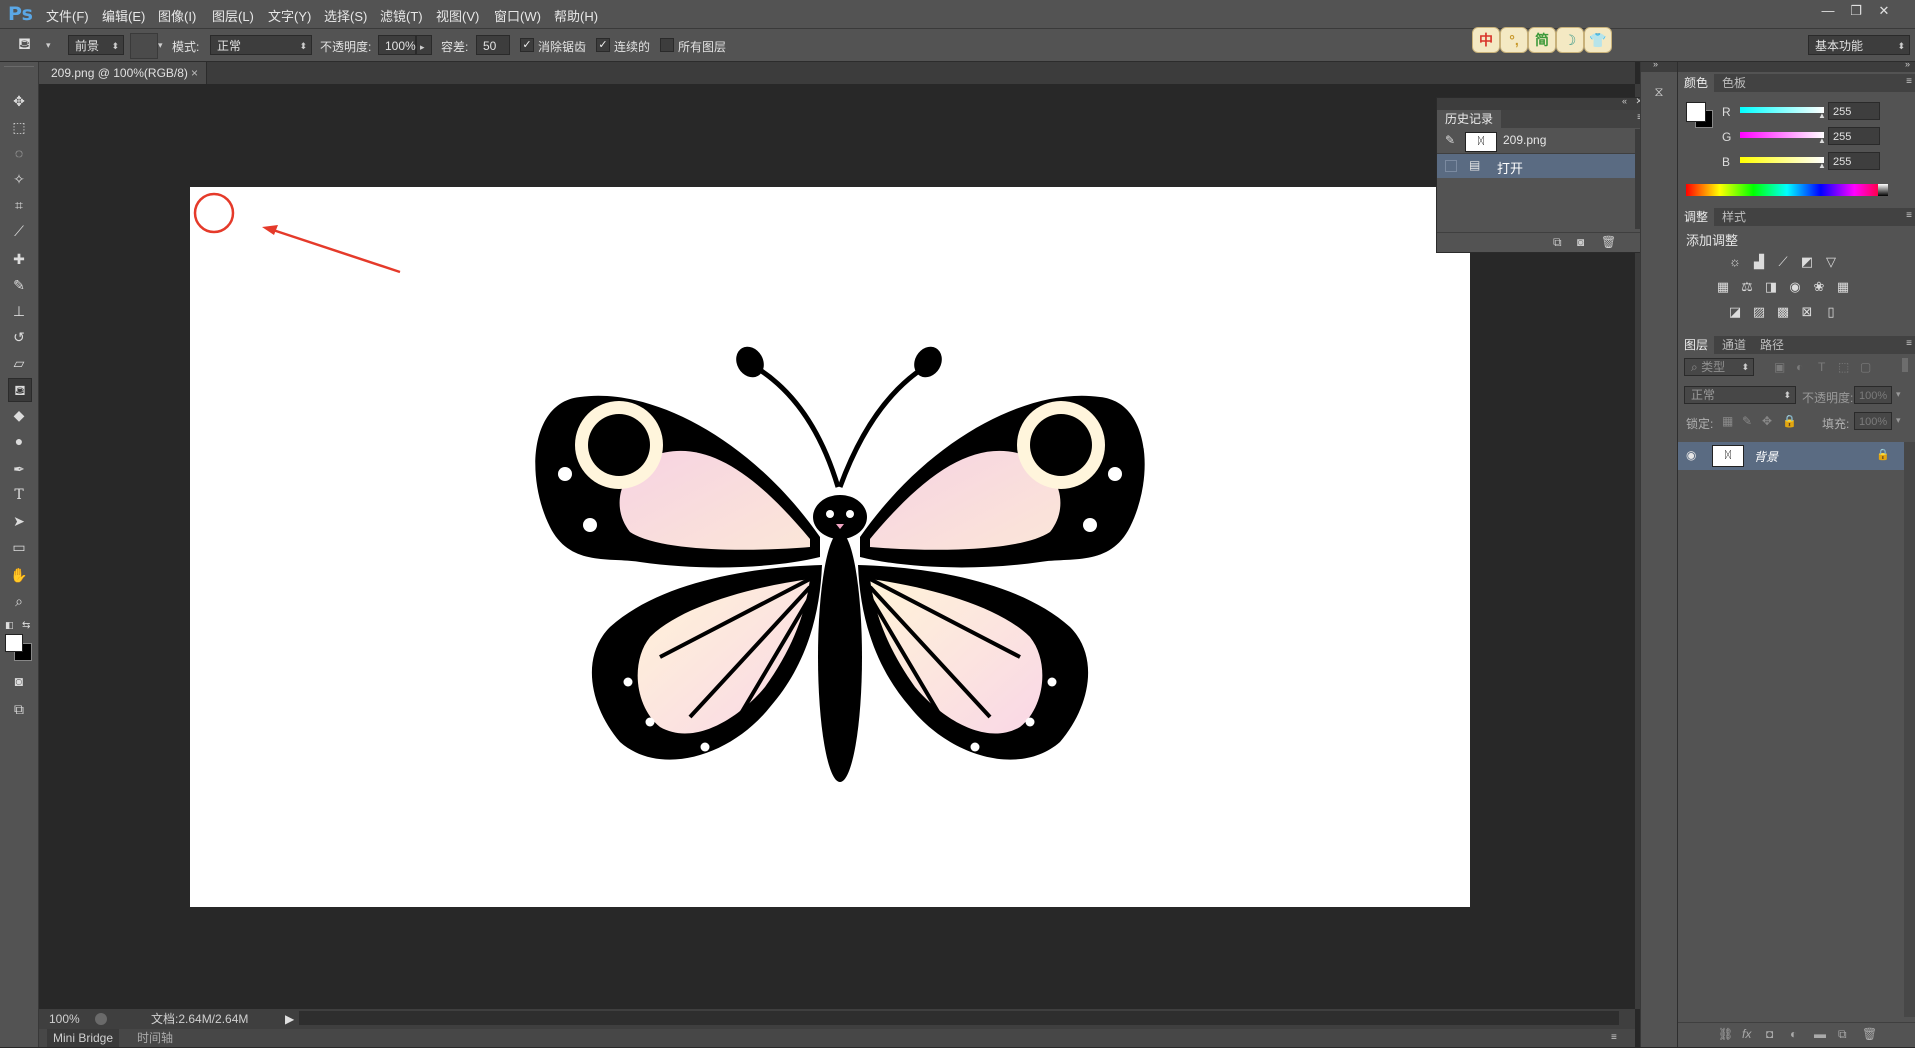 This screenshot has height=1048, width=1915. What do you see at coordinates (1807, 262) in the screenshot?
I see `exposure-icon: ◩` at bounding box center [1807, 262].